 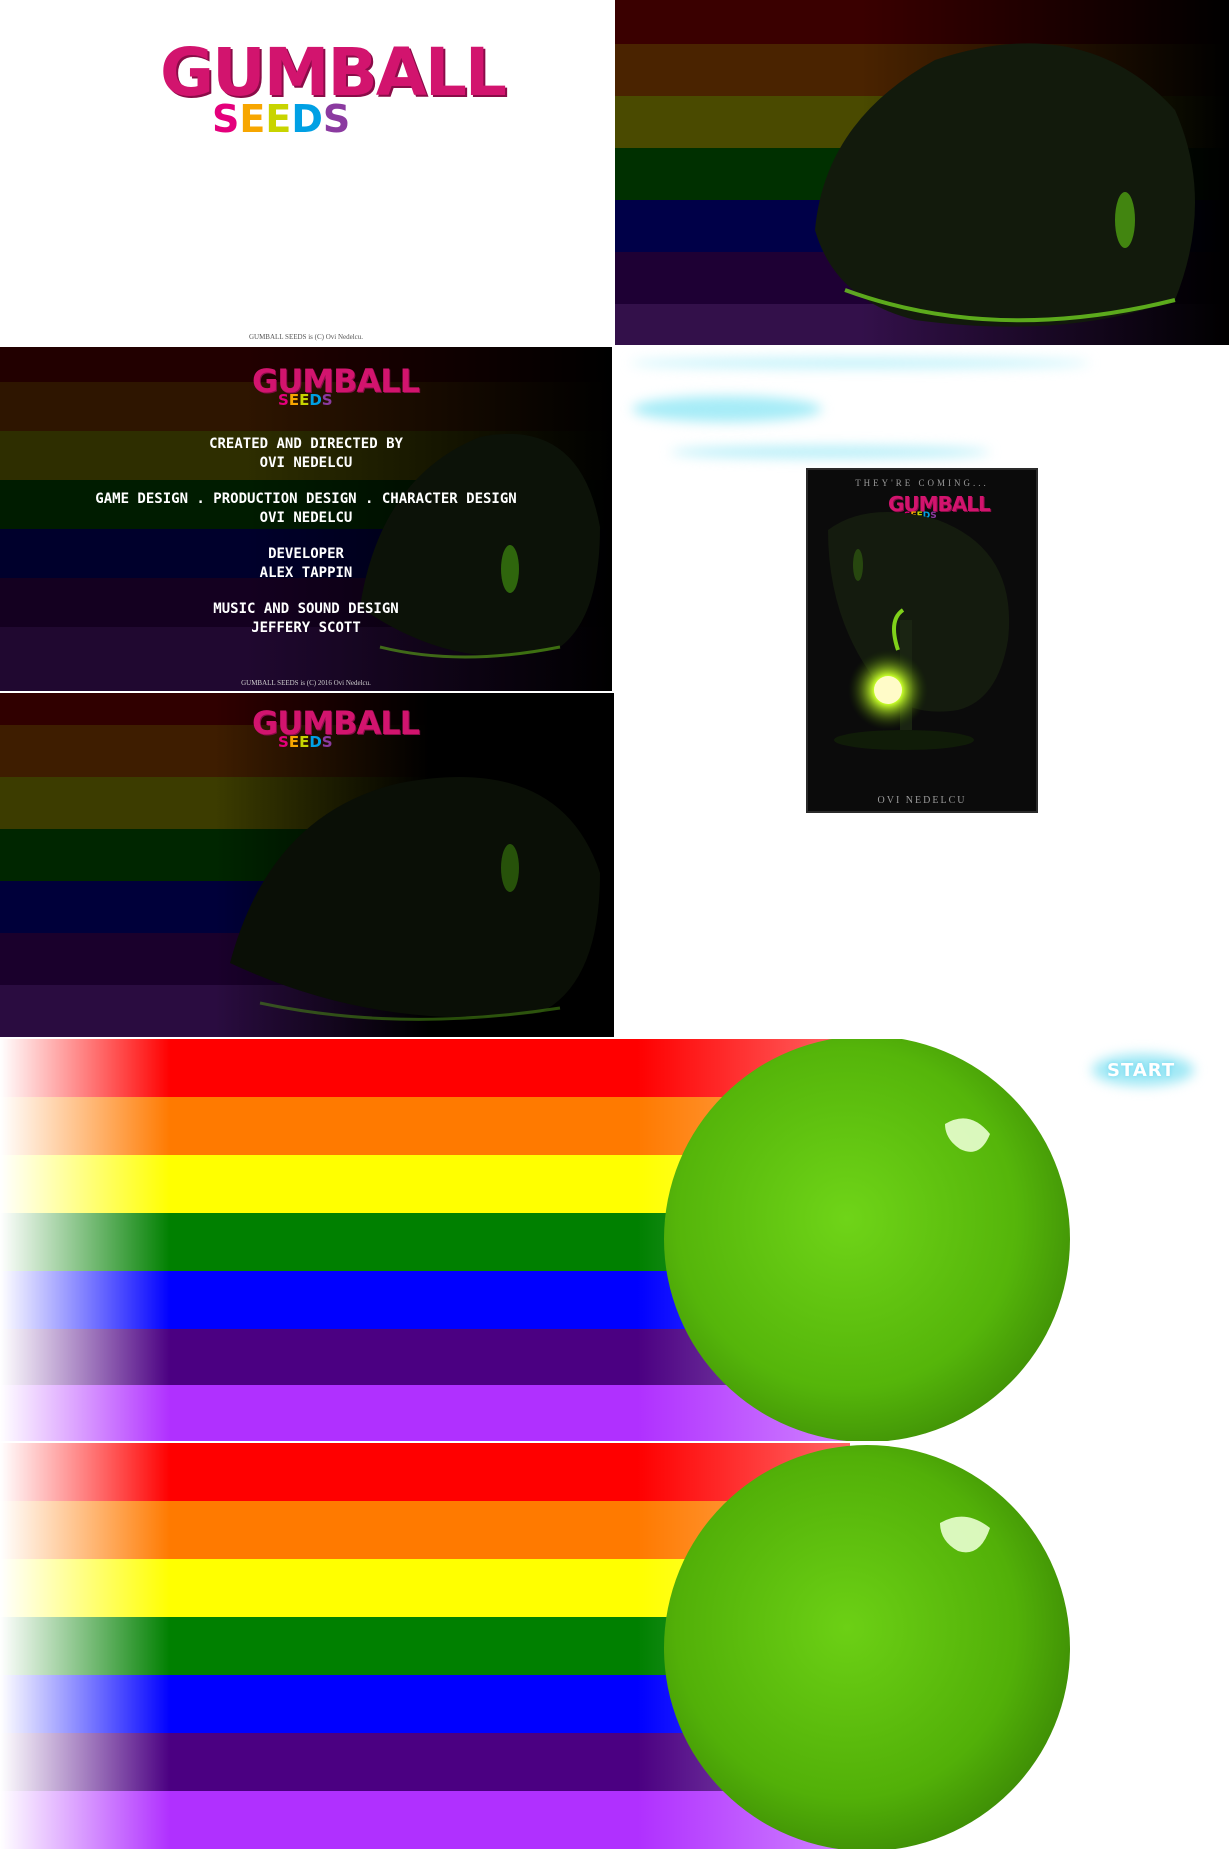 I want to click on glow-blob, so click(x=727, y=409).